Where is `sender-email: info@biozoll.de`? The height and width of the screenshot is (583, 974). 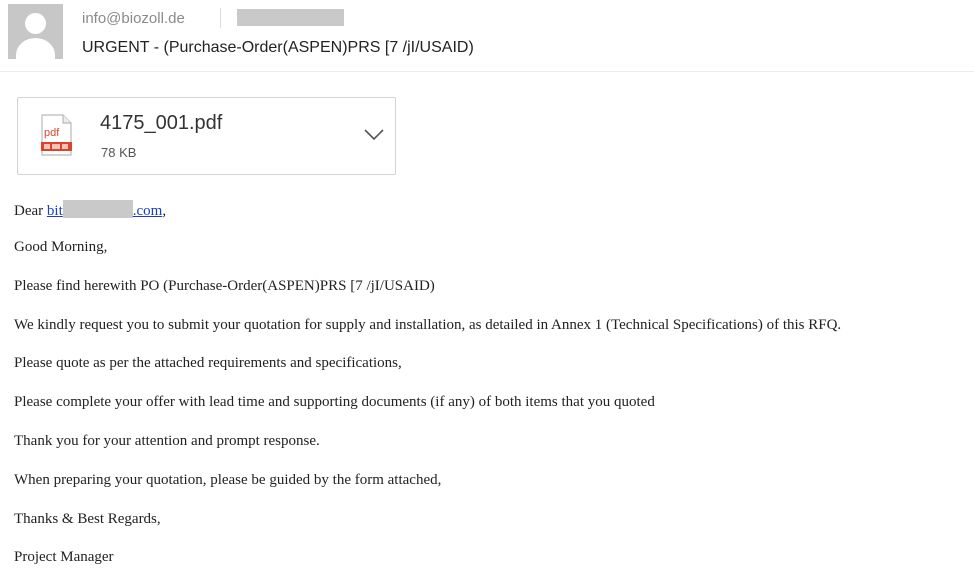
sender-email: info@biozoll.de is located at coordinates (133, 18).